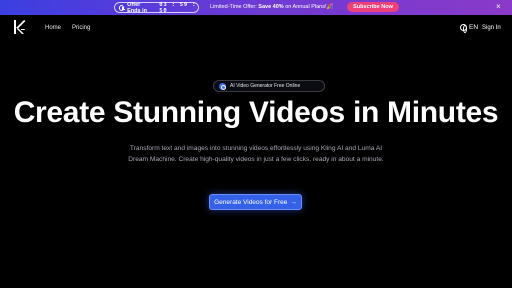  I want to click on subscribe-now-button: Subscribe Now, so click(373, 7).